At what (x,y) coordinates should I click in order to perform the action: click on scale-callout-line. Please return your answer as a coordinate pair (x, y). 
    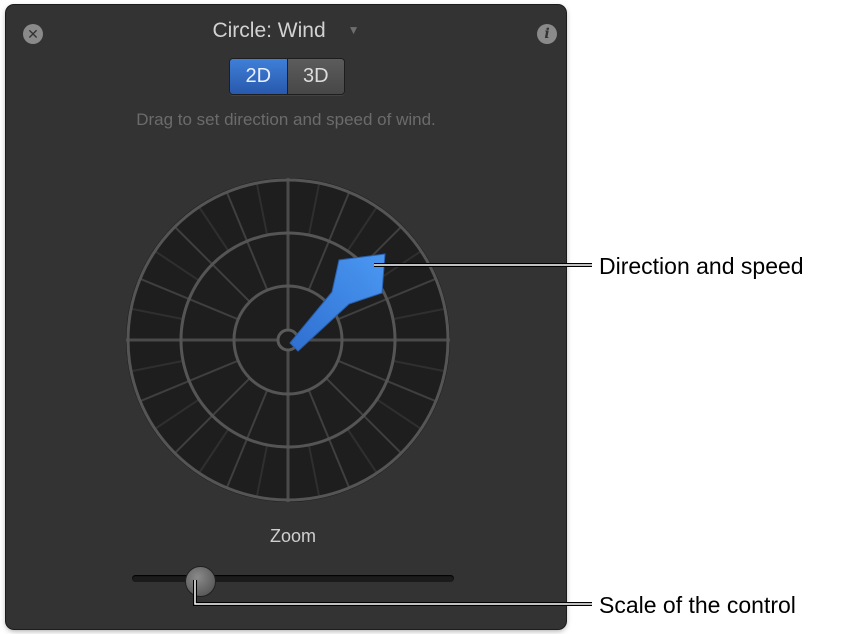
    Looking at the image, I should click on (392, 593).